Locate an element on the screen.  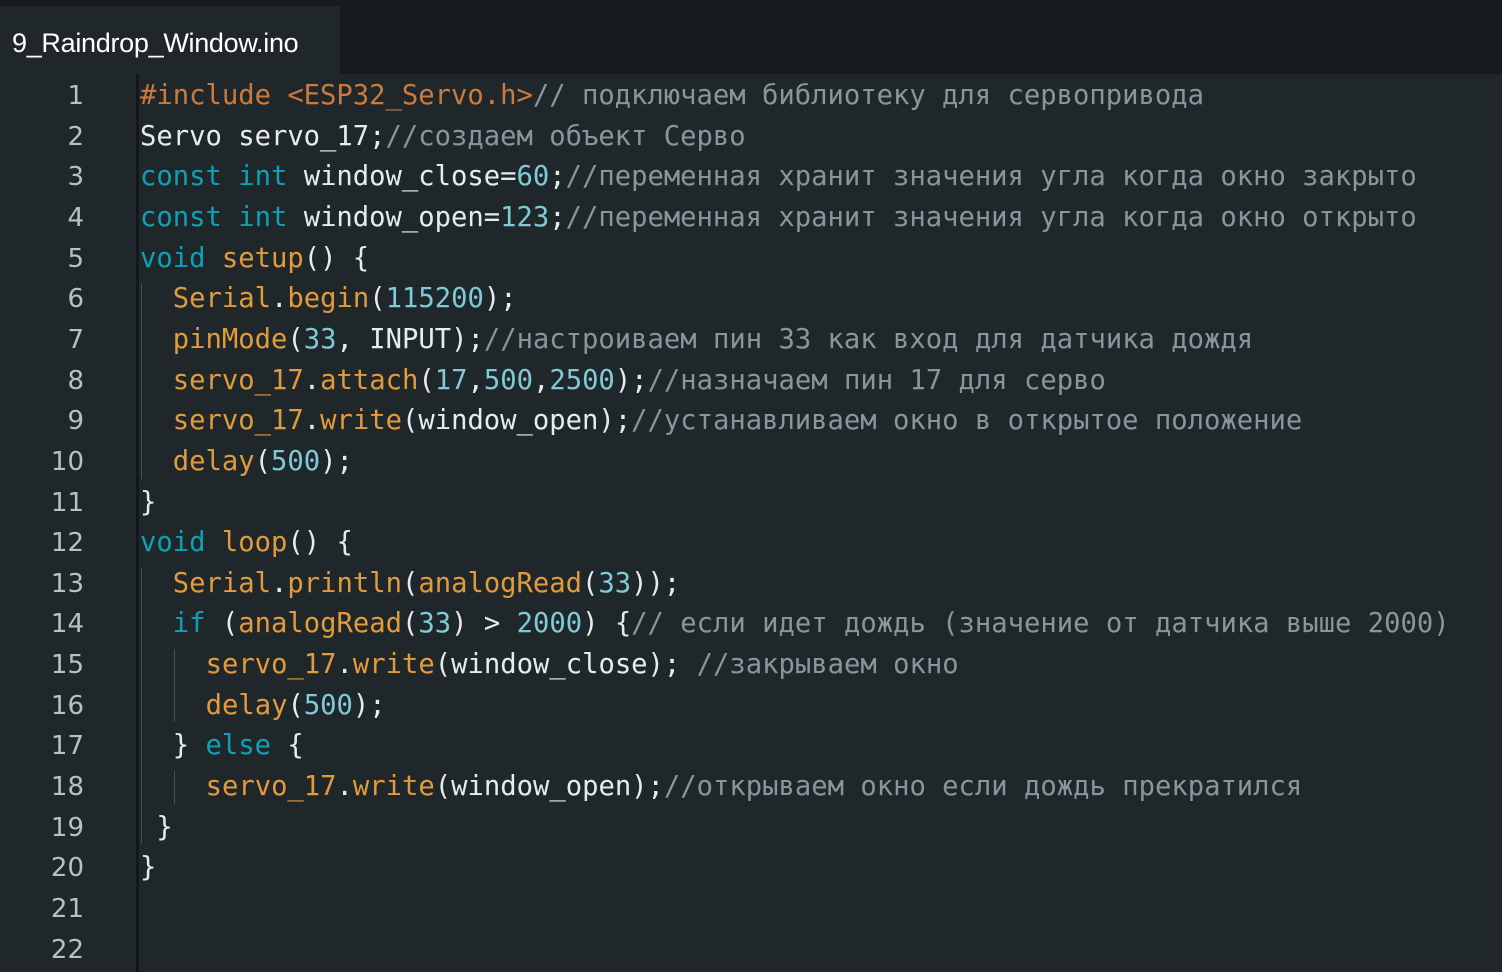
code-token: 123 is located at coordinates (525, 217).